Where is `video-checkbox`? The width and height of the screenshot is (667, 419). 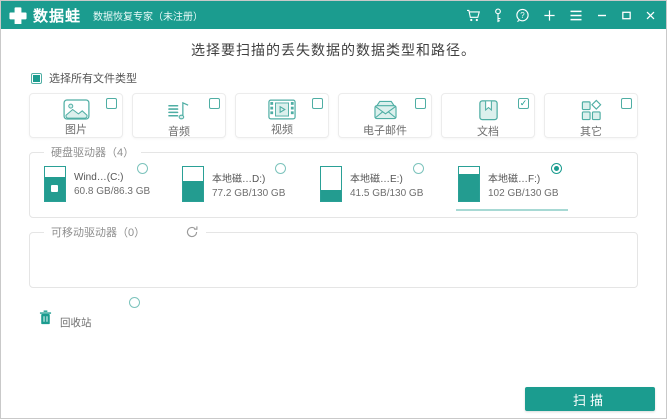
video-checkbox is located at coordinates (317, 103).